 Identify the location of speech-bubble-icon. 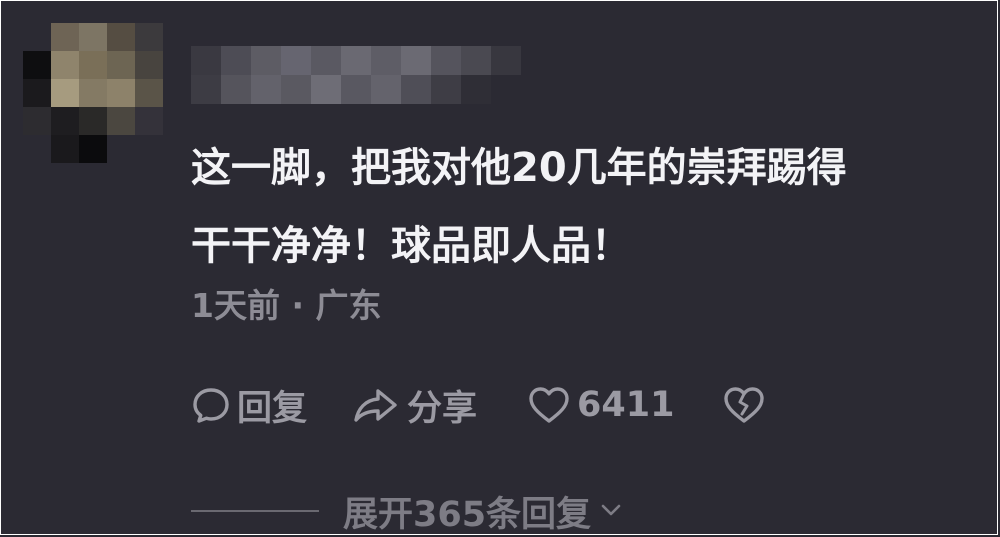
(211, 405).